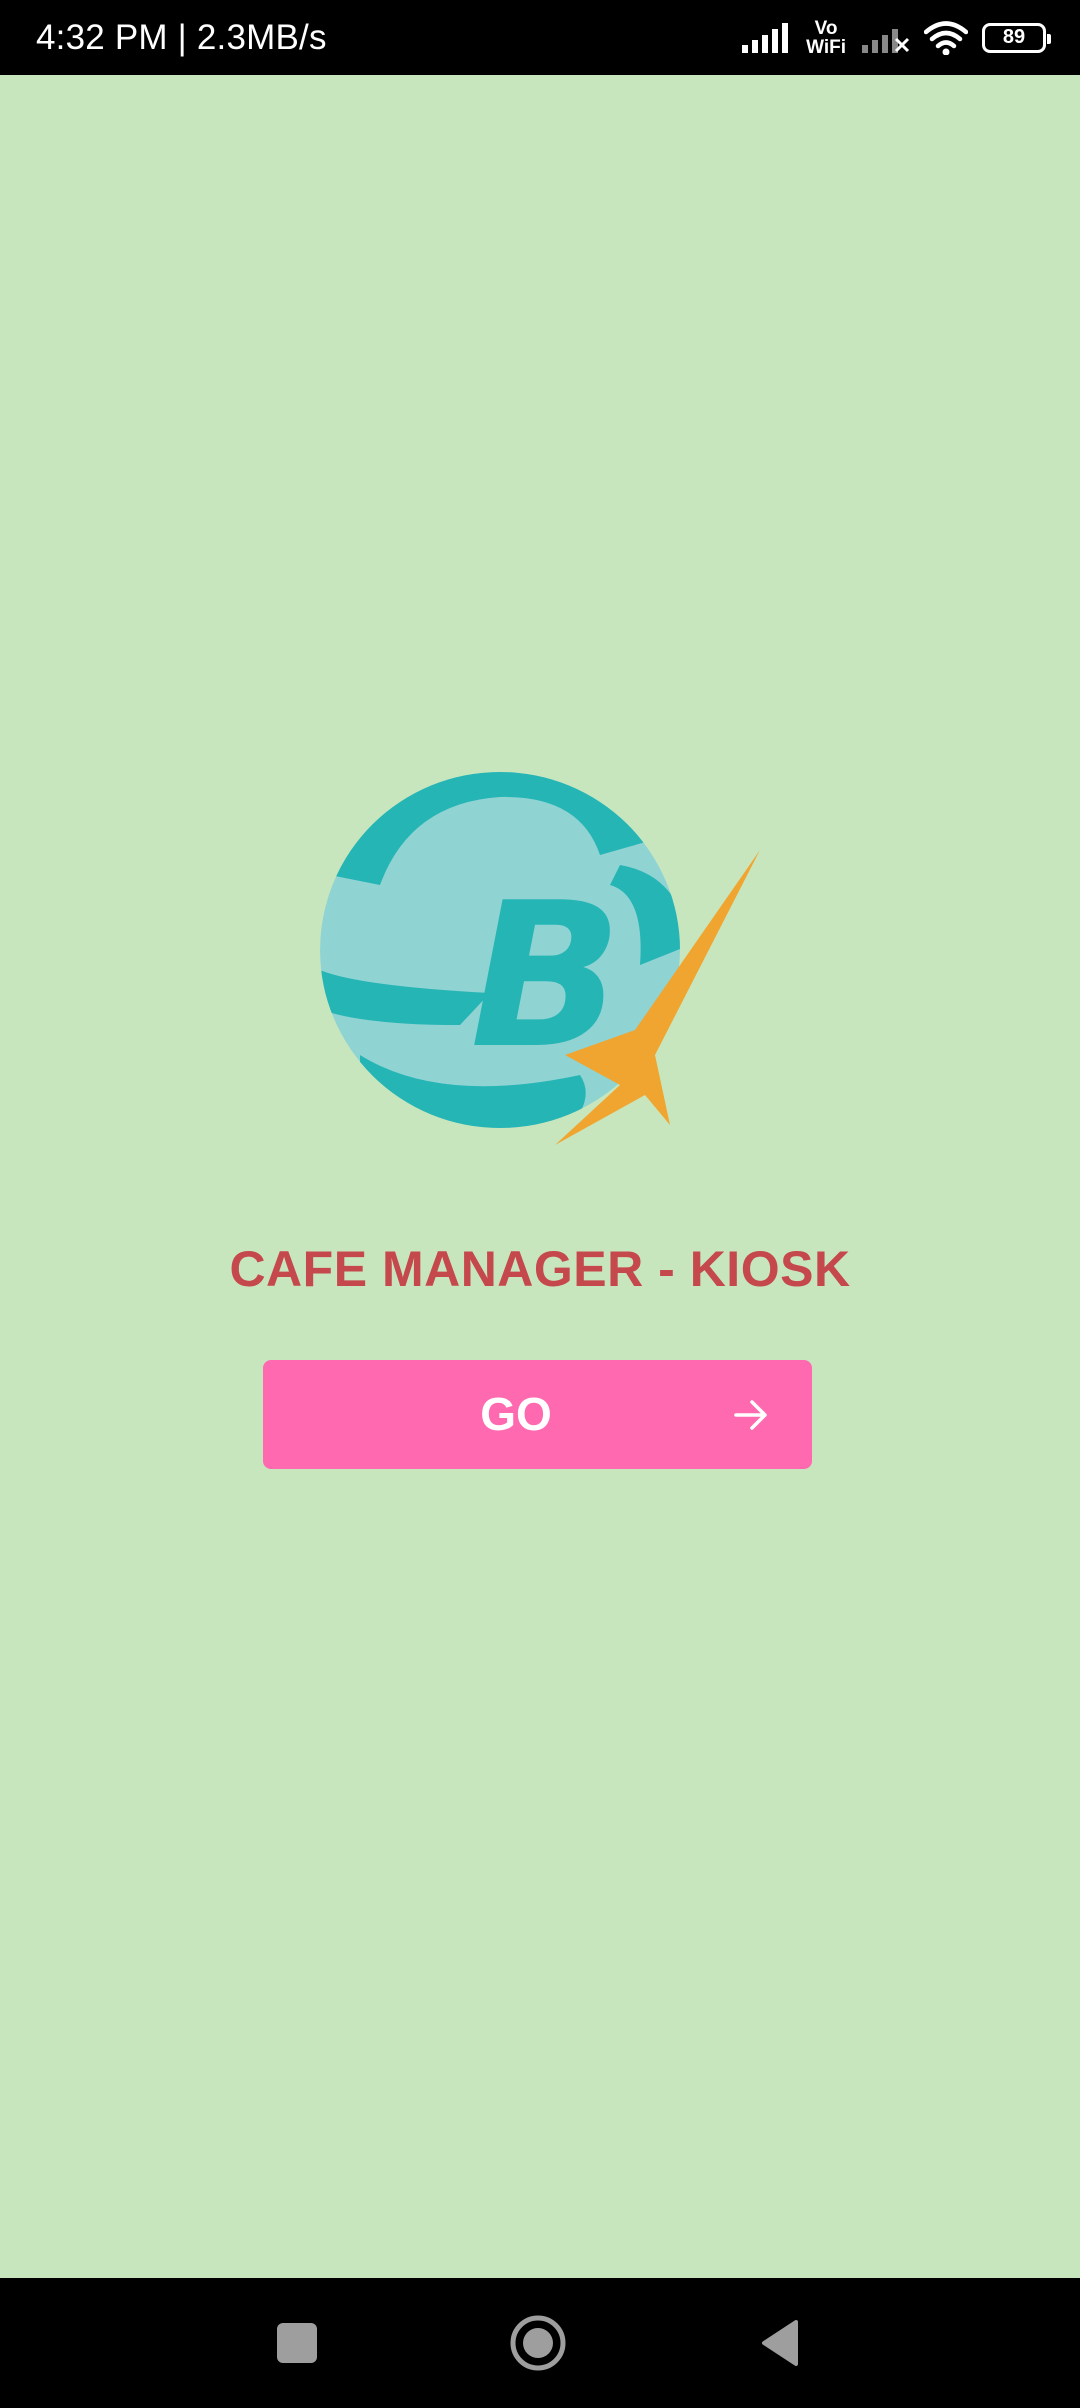 The width and height of the screenshot is (1080, 2408). I want to click on recents-button, so click(297, 2343).